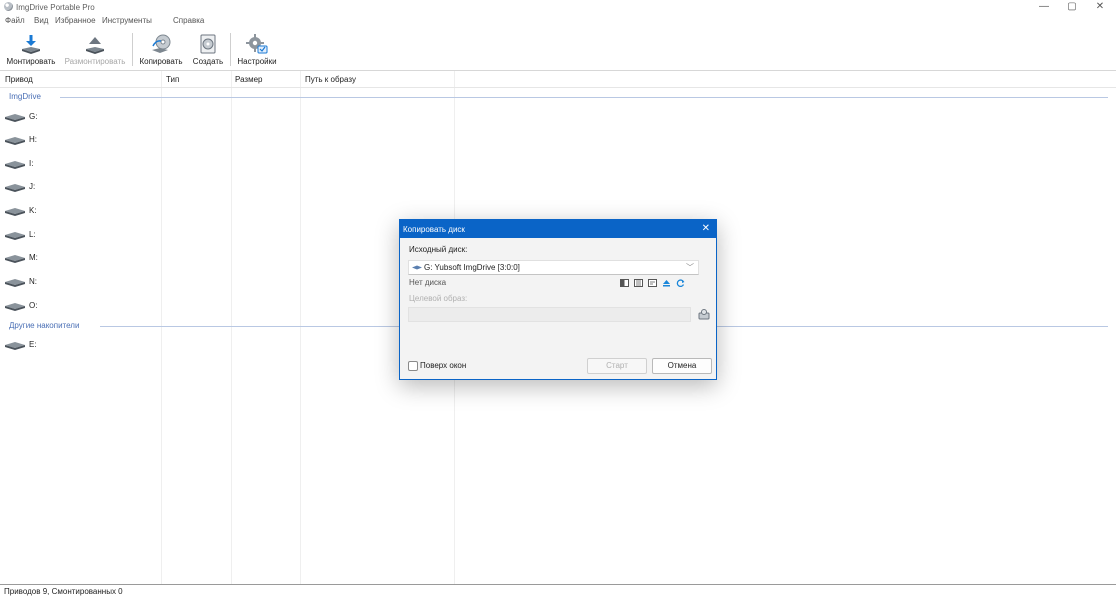  I want to click on maximize-button: ▢, so click(1072, 6).